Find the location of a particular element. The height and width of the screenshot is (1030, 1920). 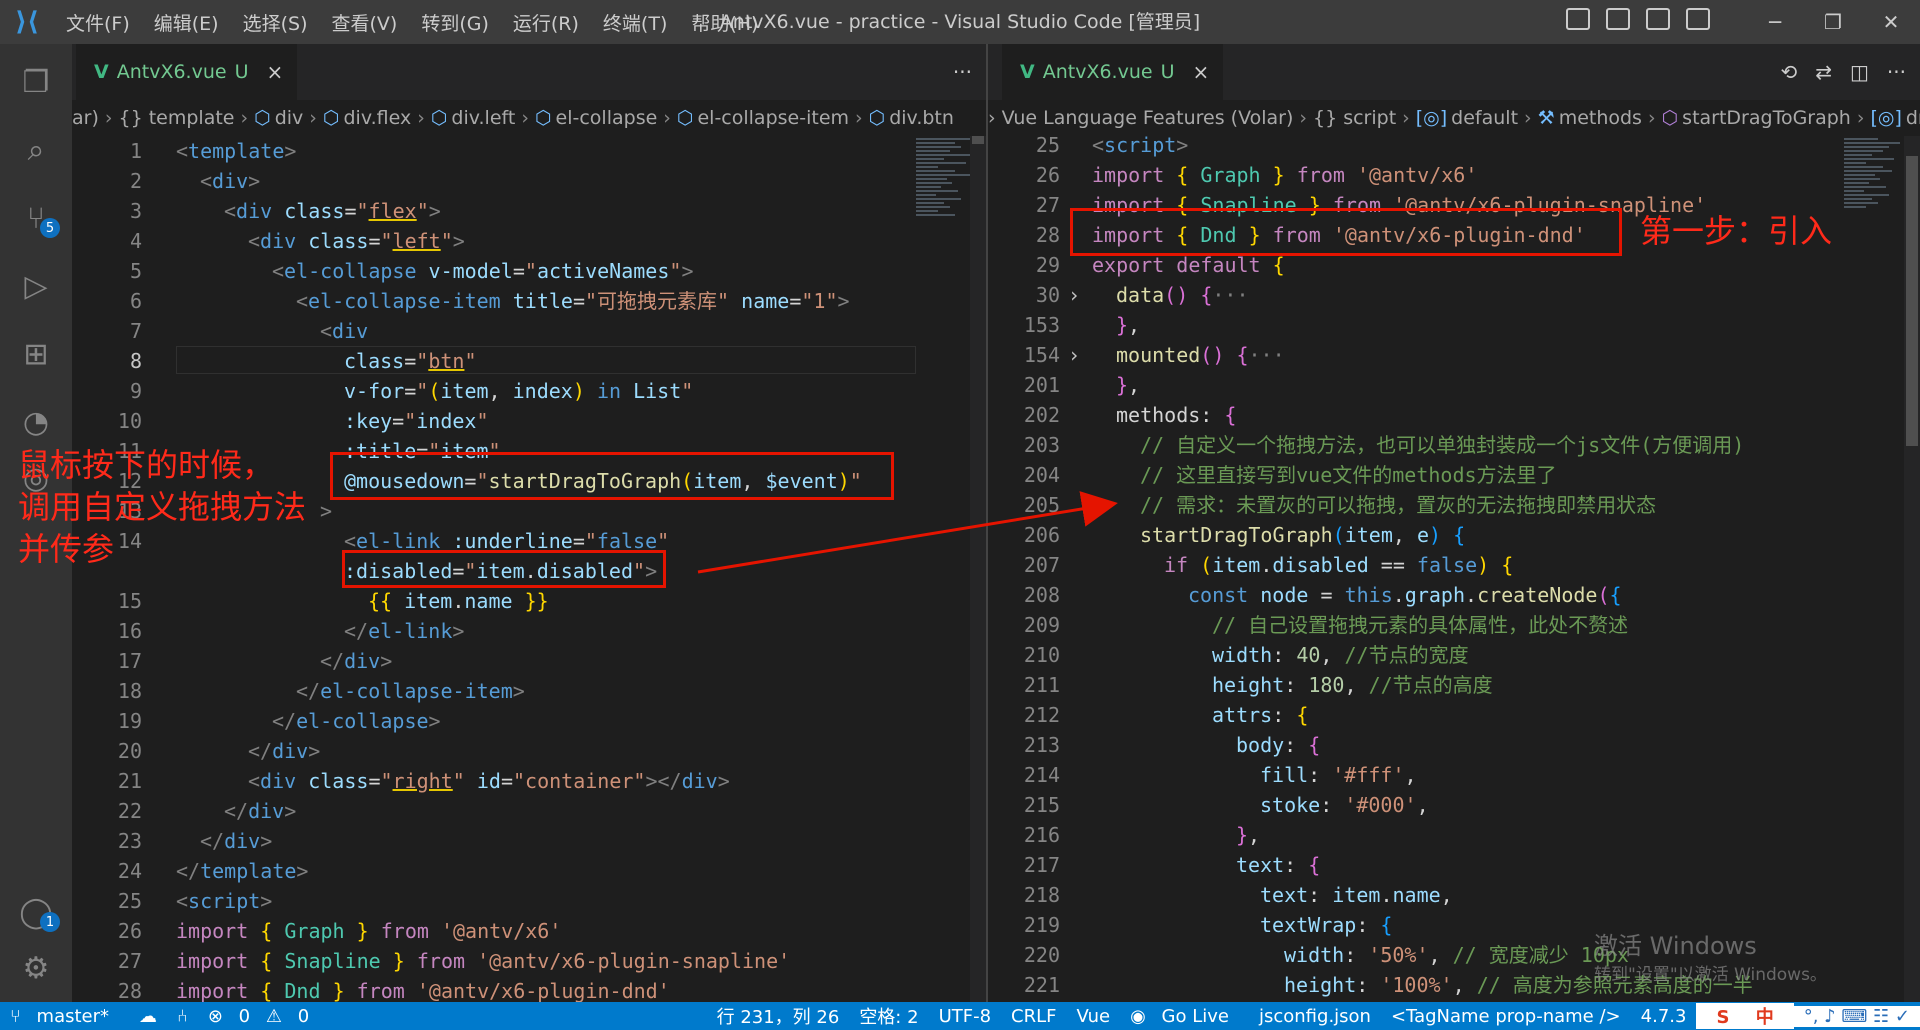

jsconfig-indicator: jsconfig.json is located at coordinates (1315, 1016).